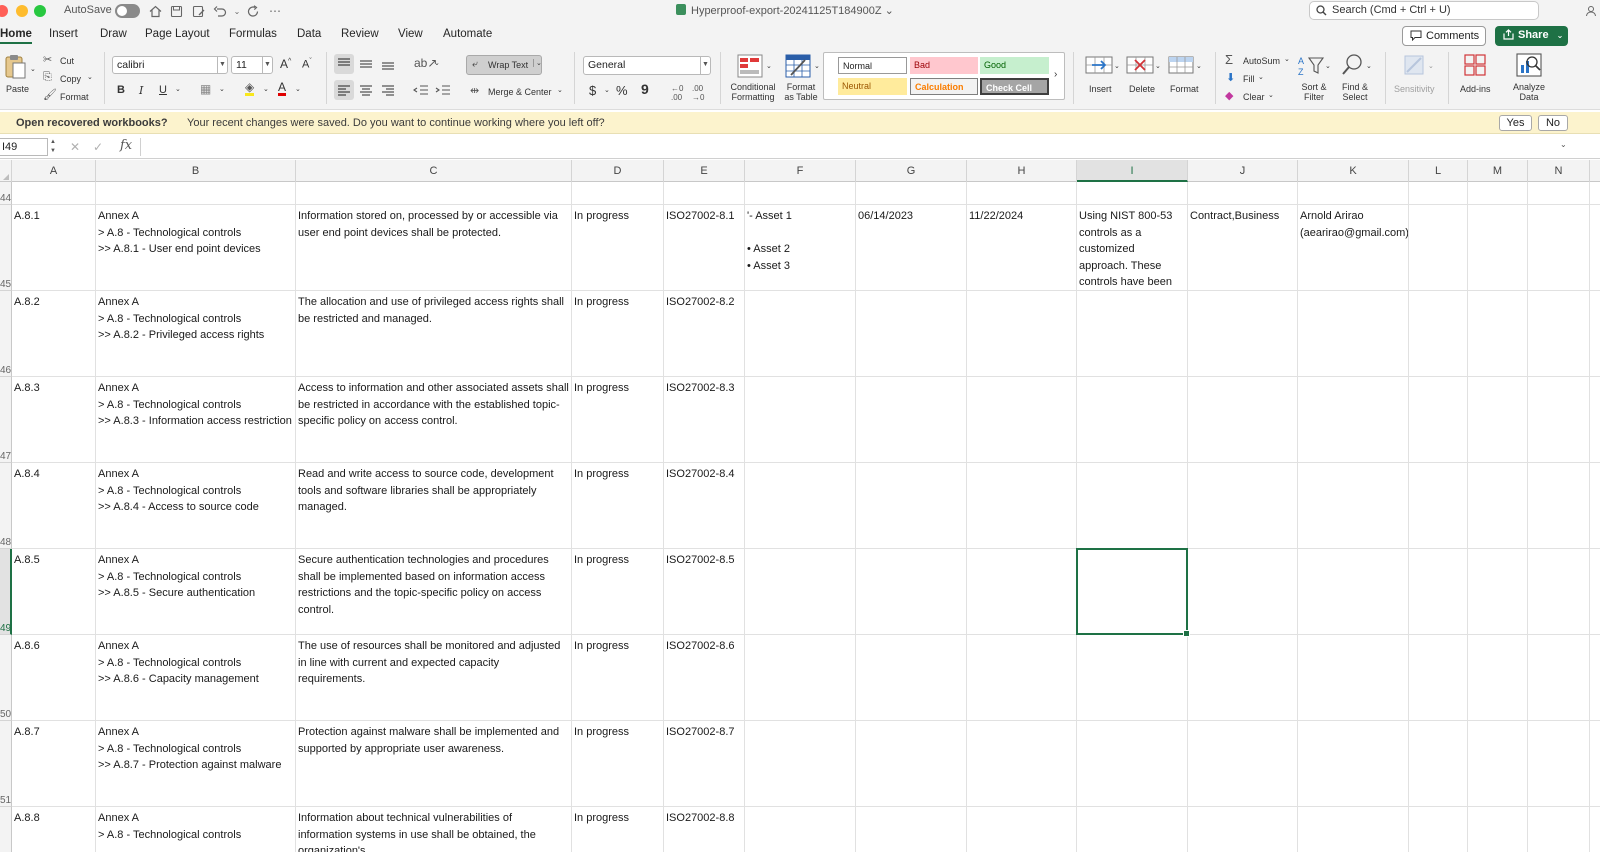 The width and height of the screenshot is (1600, 852). What do you see at coordinates (622, 90) in the screenshot?
I see `percent-button: %` at bounding box center [622, 90].